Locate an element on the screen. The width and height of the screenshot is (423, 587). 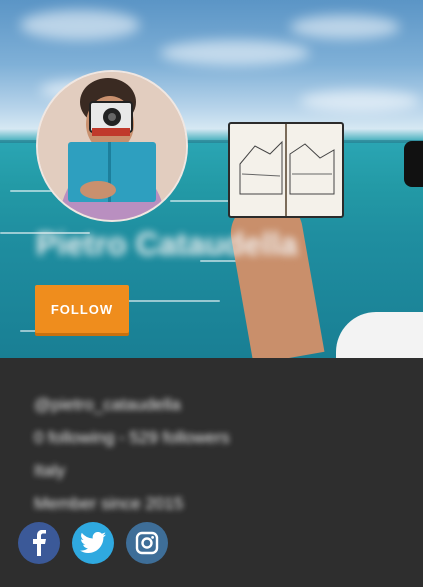
follow-stats: 0 following - 529 followers is located at coordinates (132, 437).